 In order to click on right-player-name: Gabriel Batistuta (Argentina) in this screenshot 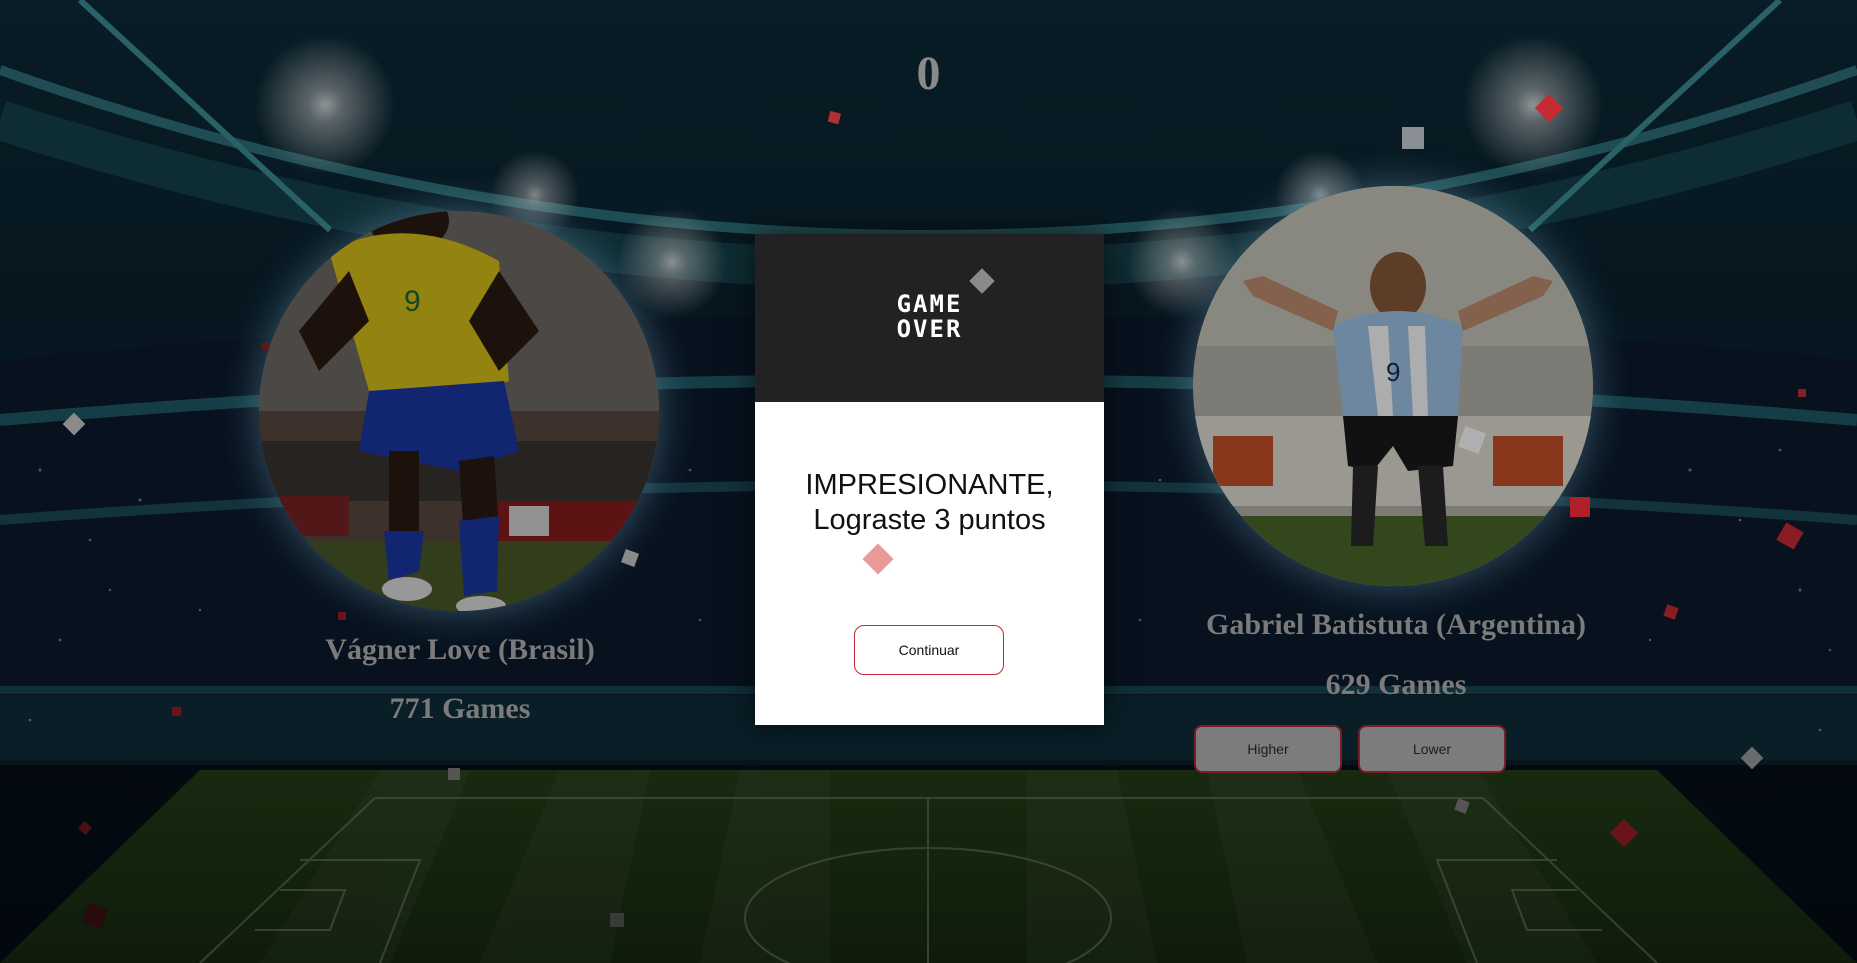, I will do `click(1396, 624)`.